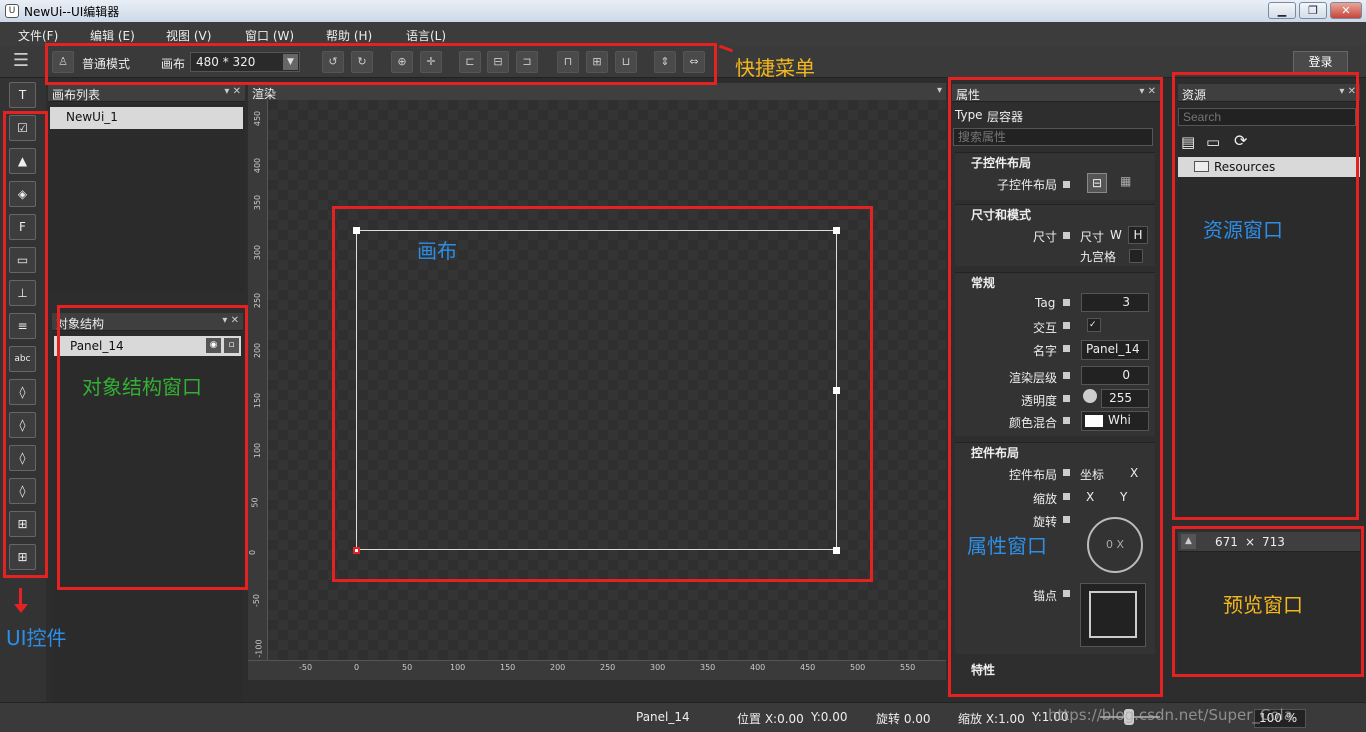 The image size is (1366, 732). Describe the element at coordinates (1027, 185) in the screenshot. I see `prop-label: 子控件布局` at that location.